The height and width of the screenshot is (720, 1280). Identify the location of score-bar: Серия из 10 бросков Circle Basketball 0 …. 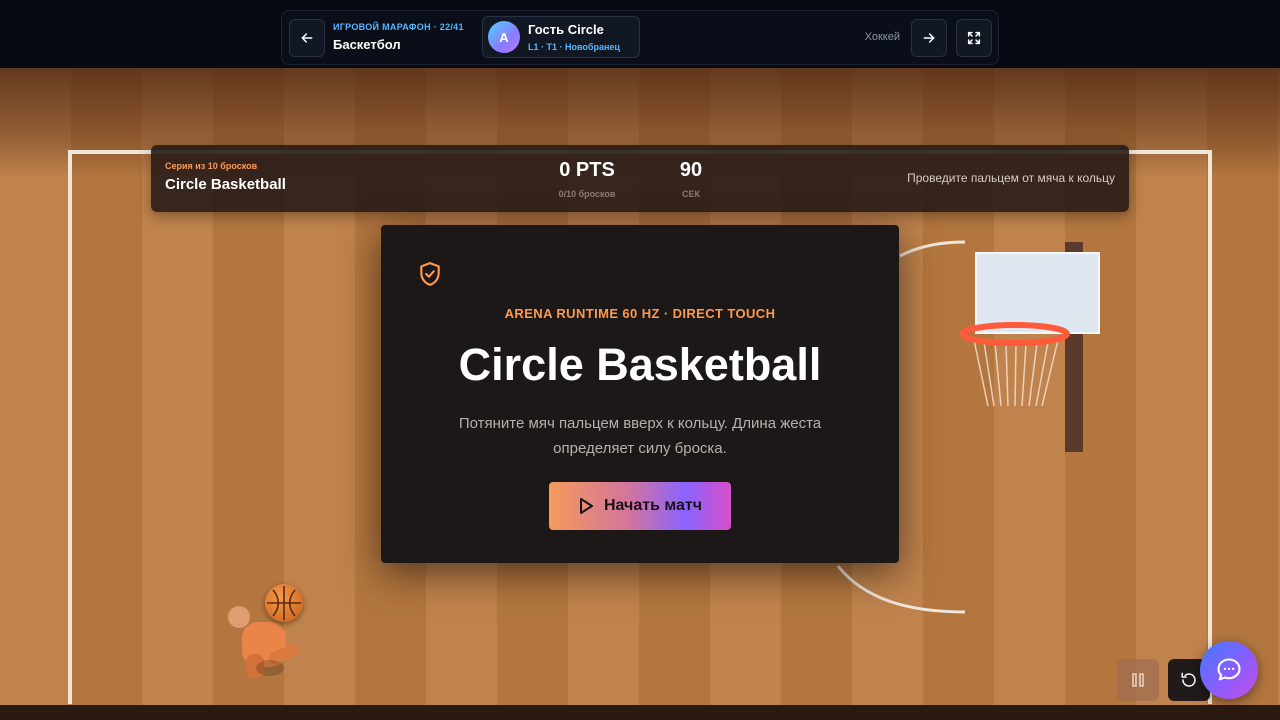
(640, 178).